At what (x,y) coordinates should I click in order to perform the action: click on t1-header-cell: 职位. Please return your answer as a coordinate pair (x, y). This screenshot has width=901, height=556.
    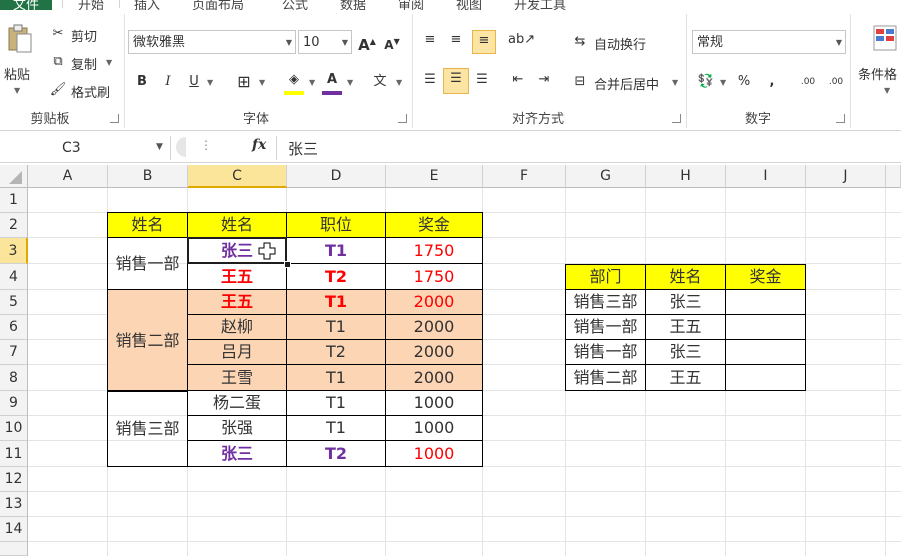
    Looking at the image, I should click on (336, 225).